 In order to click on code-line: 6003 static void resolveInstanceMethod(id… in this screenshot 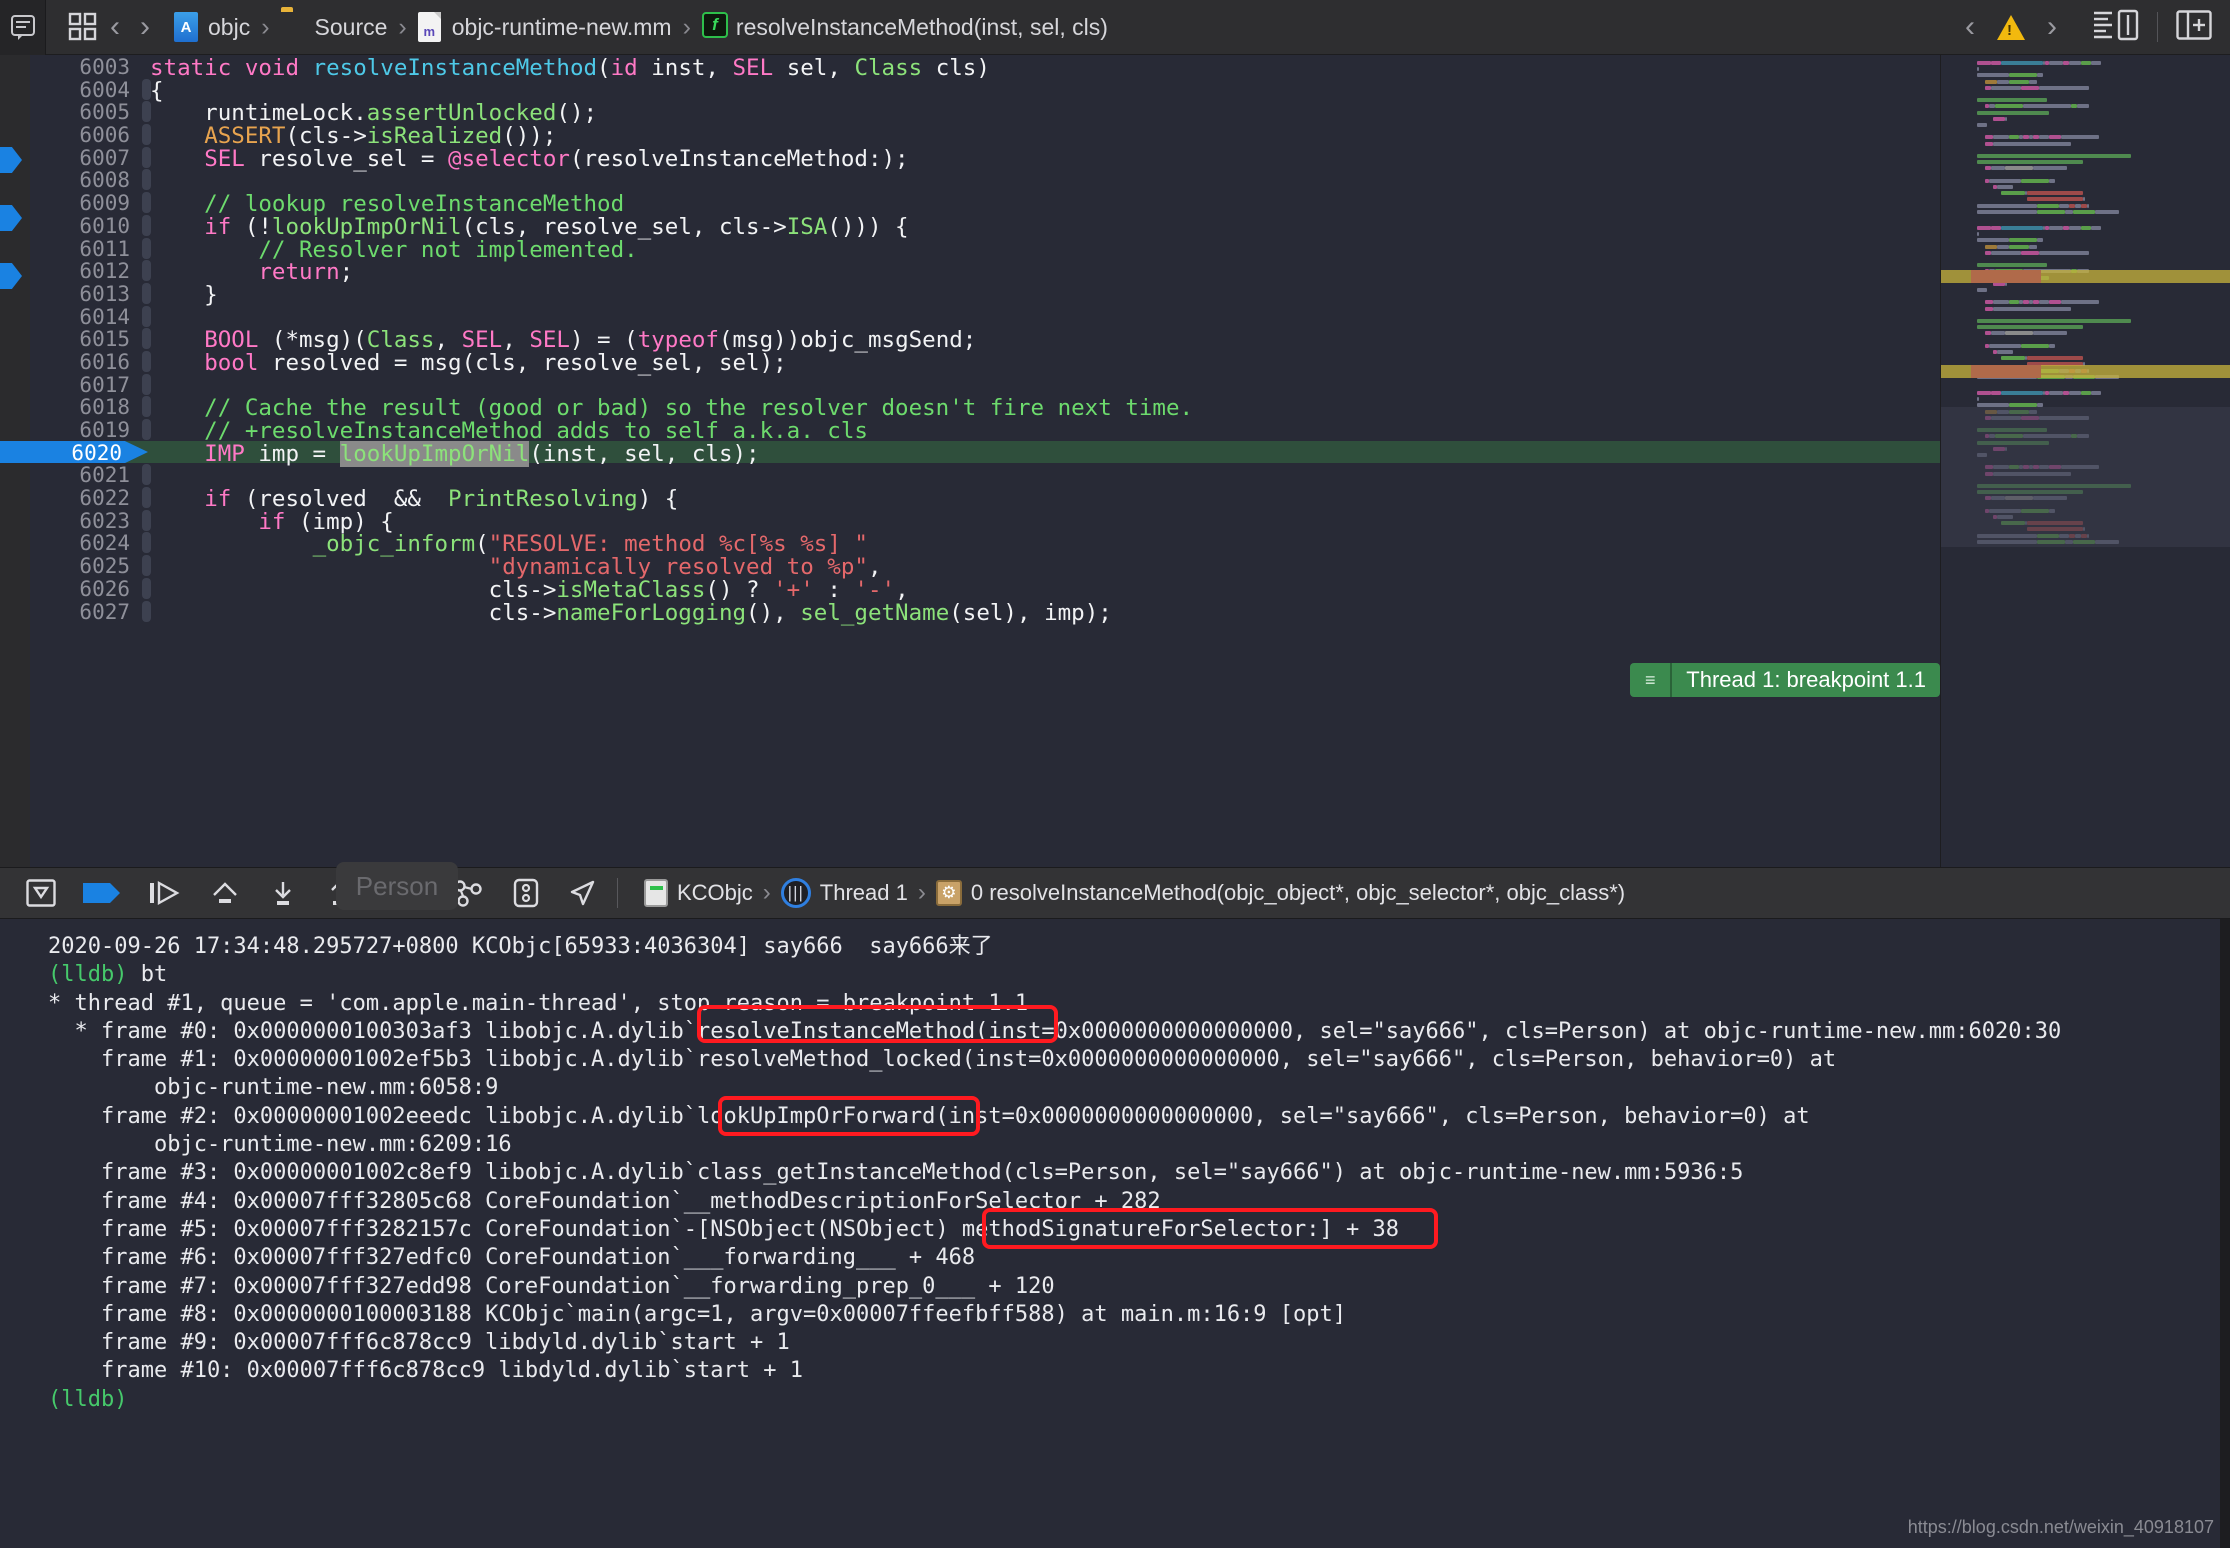, I will do `click(985, 68)`.